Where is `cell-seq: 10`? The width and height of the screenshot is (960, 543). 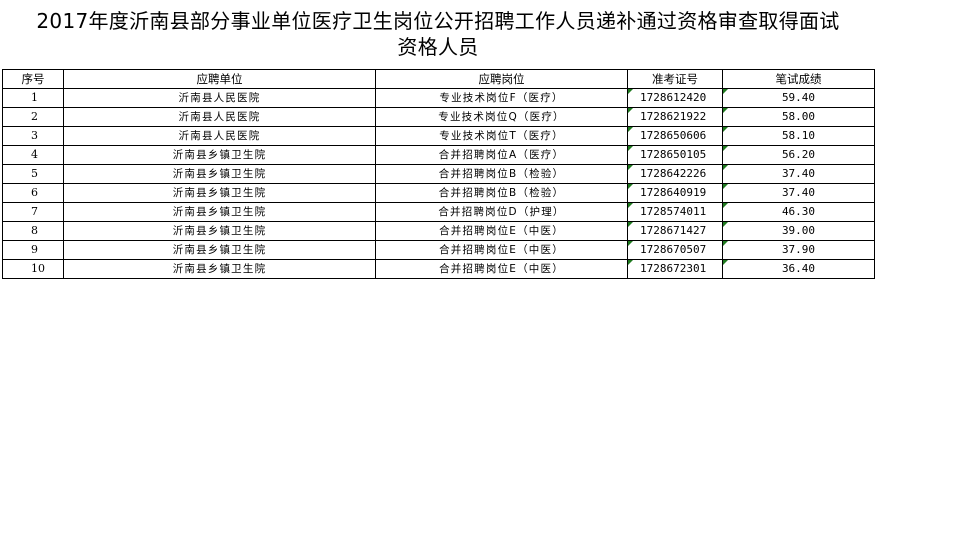
cell-seq: 10 is located at coordinates (33, 269).